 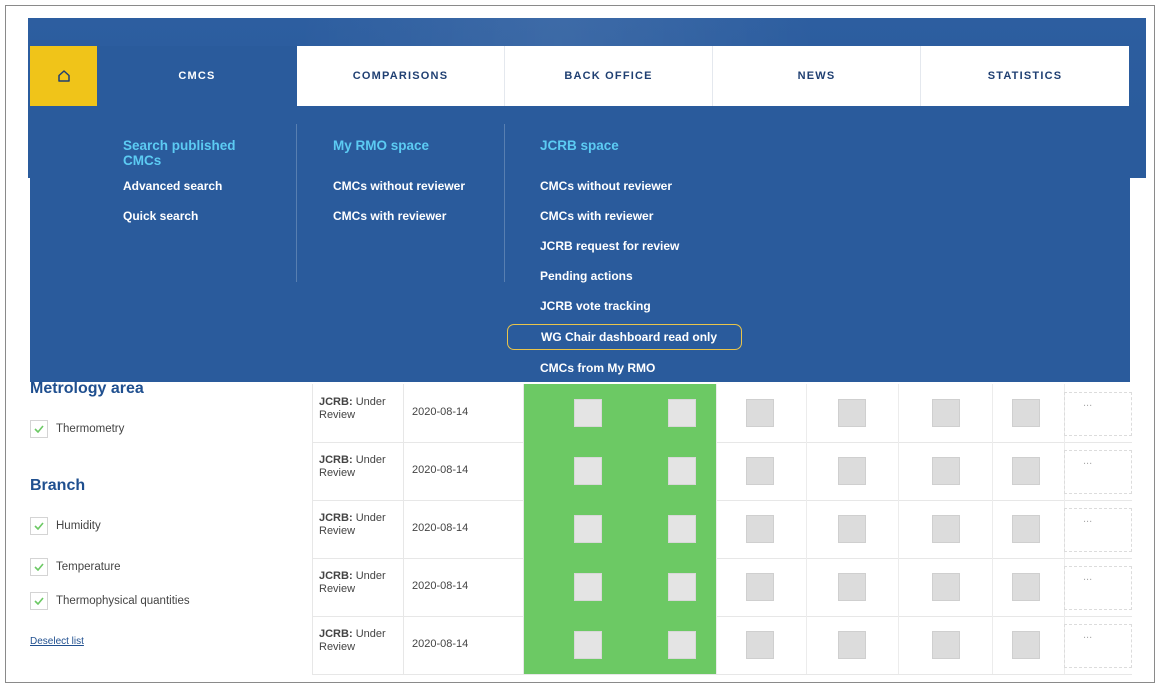 I want to click on tab-cmcs: CMCs, so click(x=197, y=76).